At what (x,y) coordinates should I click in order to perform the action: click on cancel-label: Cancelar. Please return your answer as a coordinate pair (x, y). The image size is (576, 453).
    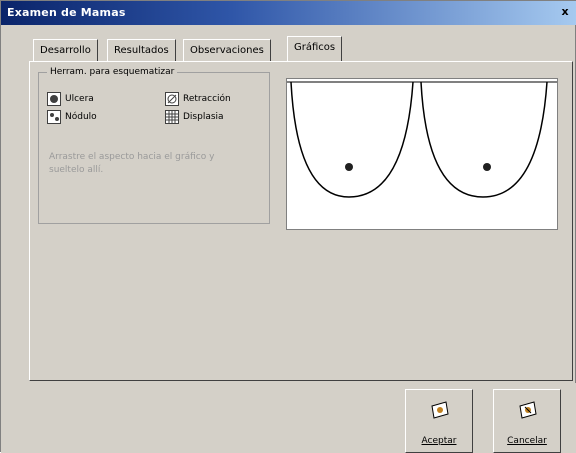
    Looking at the image, I should click on (527, 441).